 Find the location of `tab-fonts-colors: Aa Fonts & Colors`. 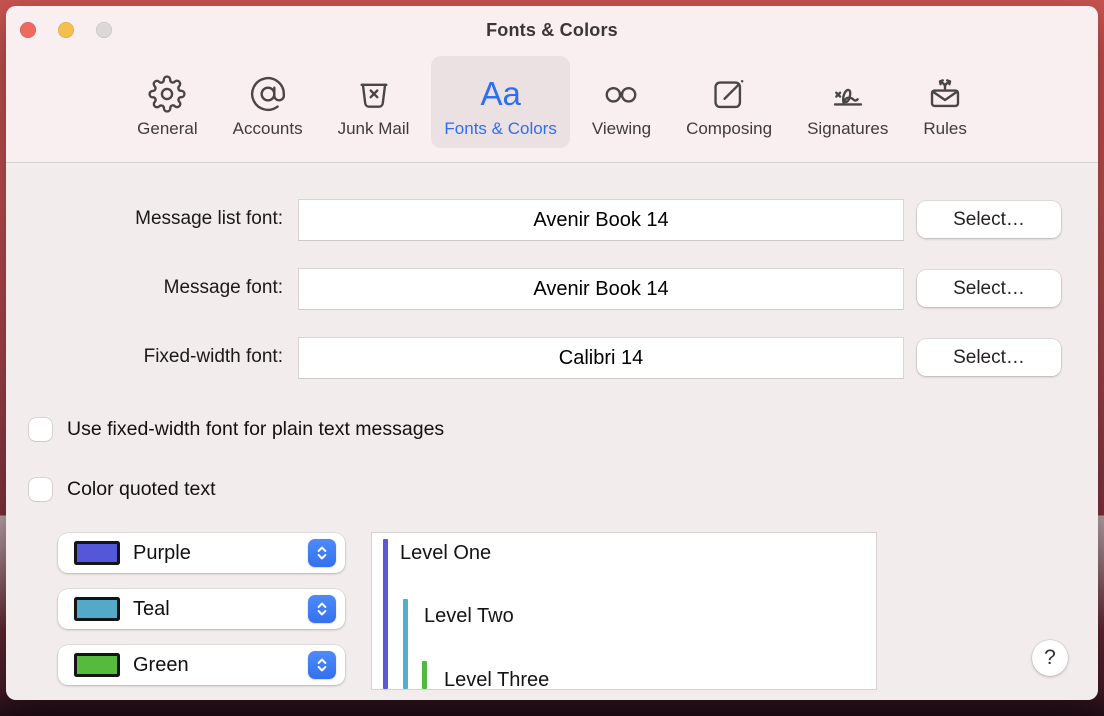

tab-fonts-colors: Aa Fonts & Colors is located at coordinates (500, 102).